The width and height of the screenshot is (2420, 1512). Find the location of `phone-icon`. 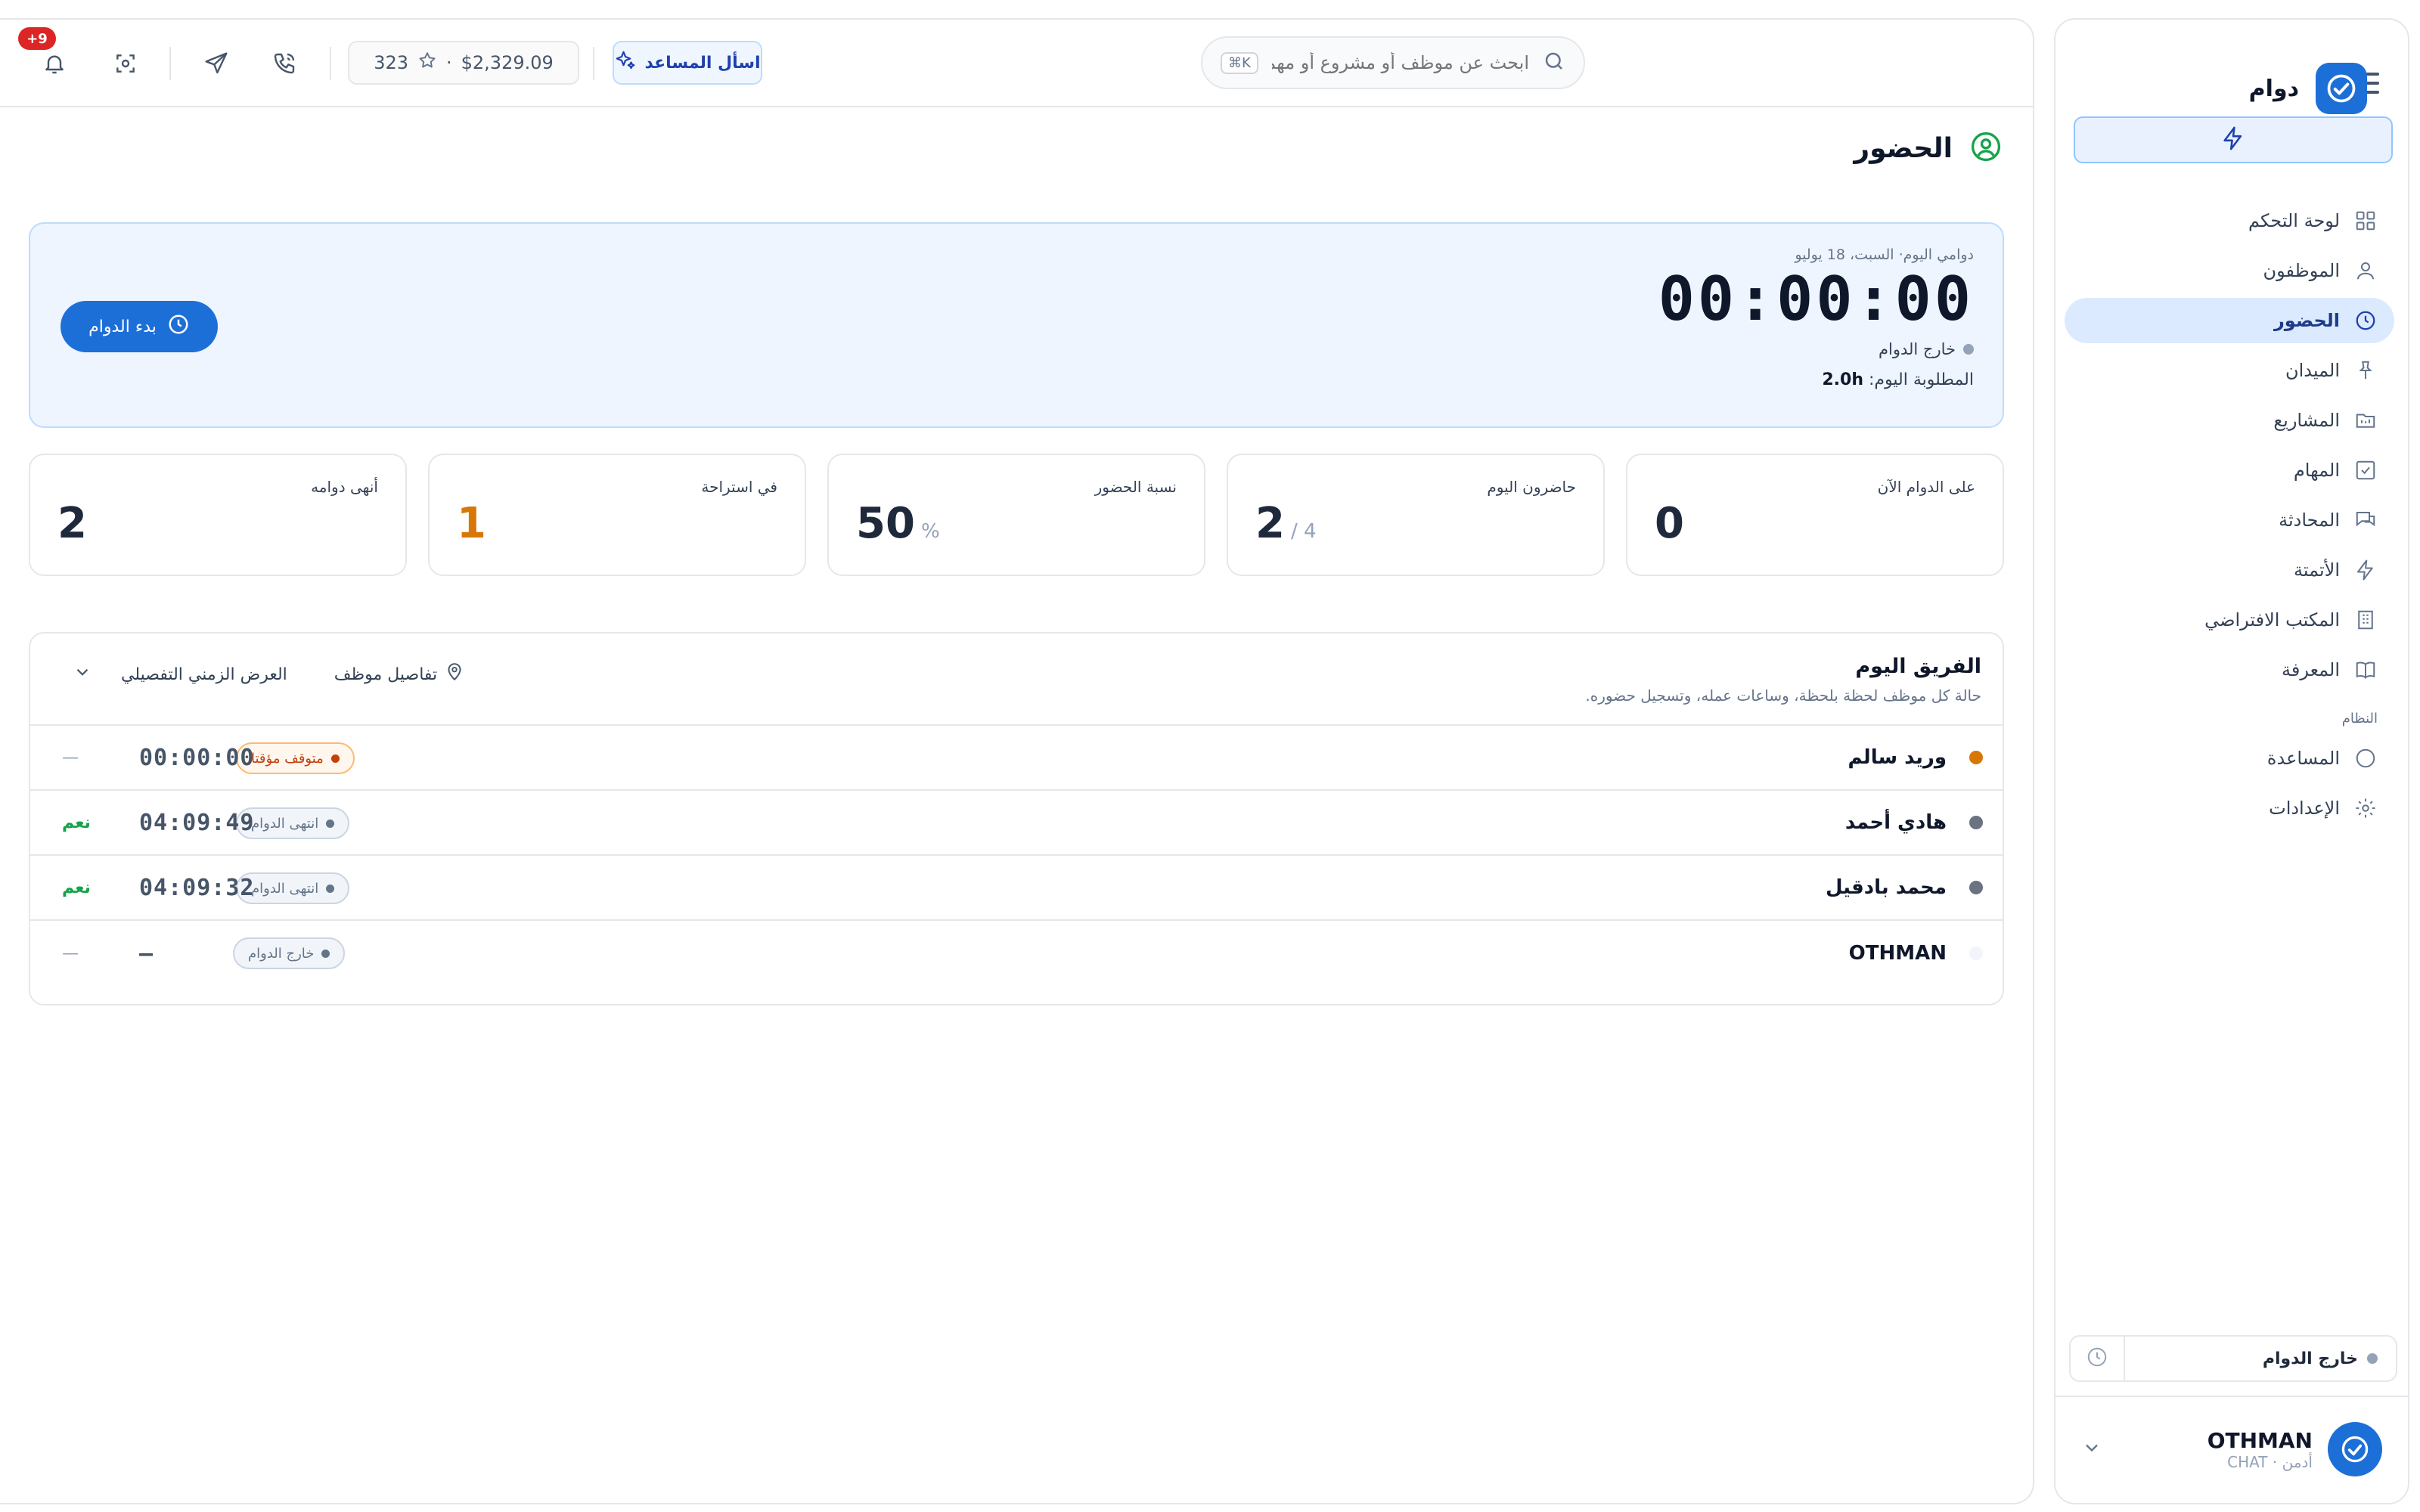

phone-icon is located at coordinates (284, 64).